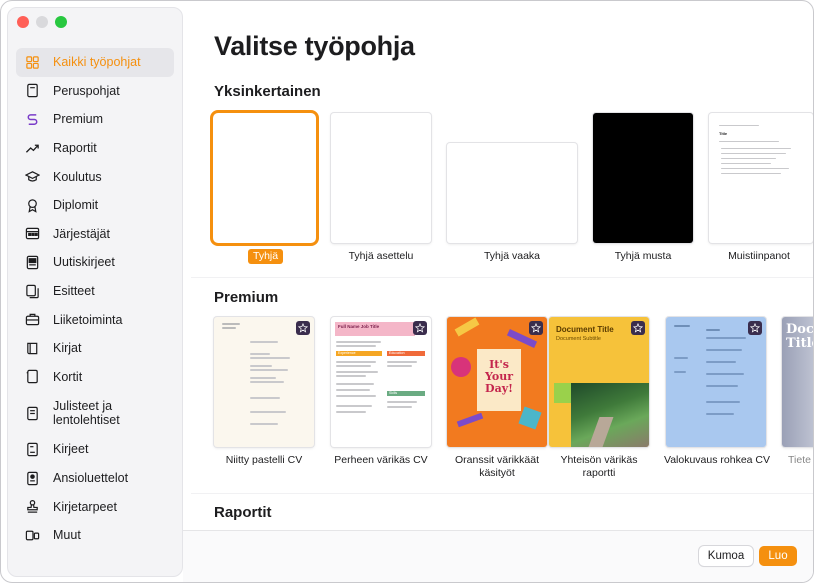 Image resolution: width=814 pixels, height=583 pixels. What do you see at coordinates (86, 90) in the screenshot?
I see `sidebar-item-label: Peruspohjat` at bounding box center [86, 90].